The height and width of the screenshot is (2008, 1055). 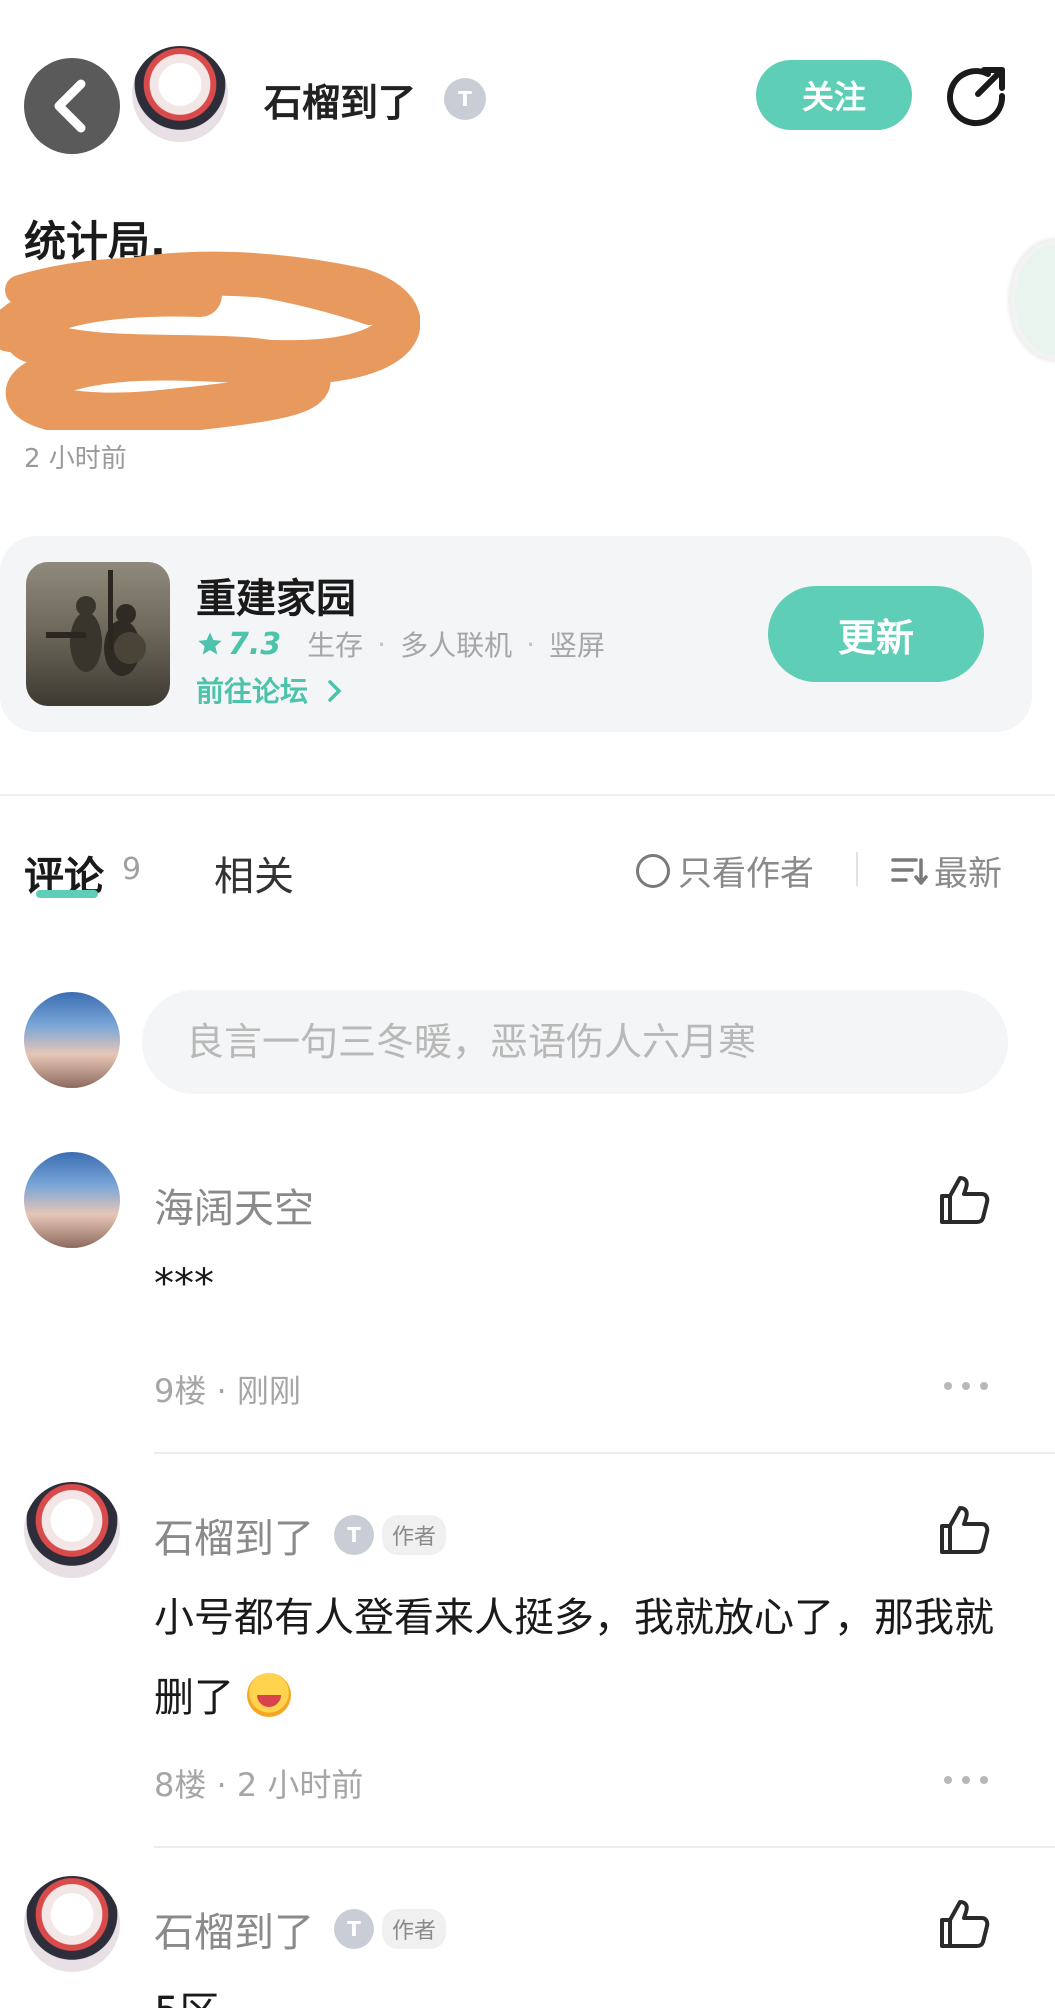 I want to click on floating-widget, so click(x=1032, y=300).